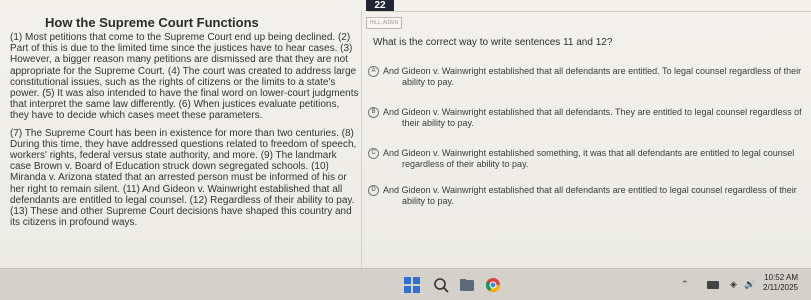 The image size is (811, 300). What do you see at coordinates (361, 139) in the screenshot?
I see `pane-divider` at bounding box center [361, 139].